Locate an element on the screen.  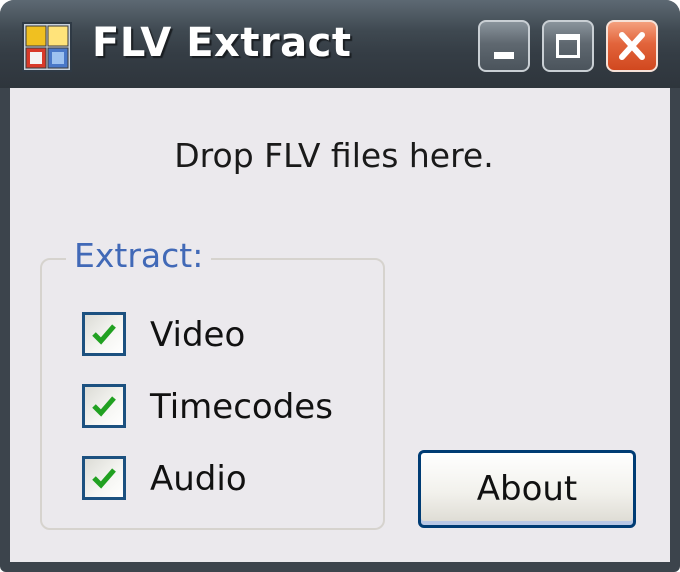
close-button is located at coordinates (632, 46).